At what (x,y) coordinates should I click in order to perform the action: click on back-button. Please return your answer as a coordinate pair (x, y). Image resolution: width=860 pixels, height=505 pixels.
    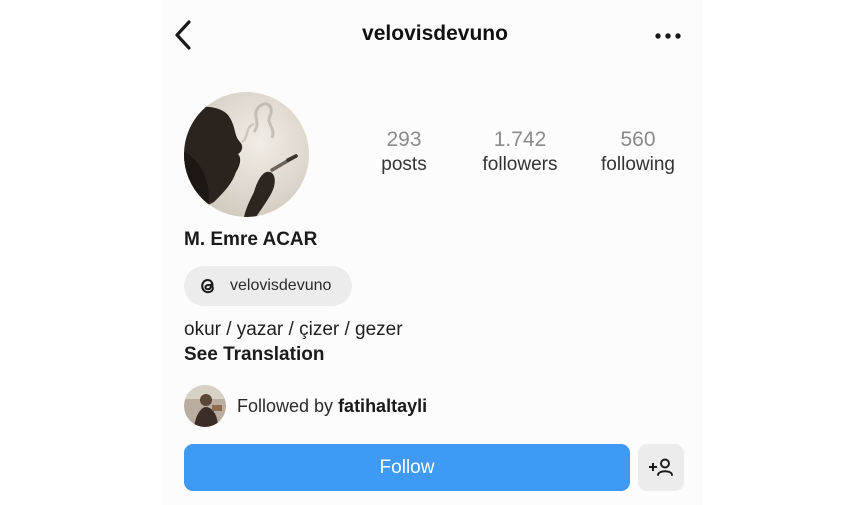
    Looking at the image, I should click on (184, 35).